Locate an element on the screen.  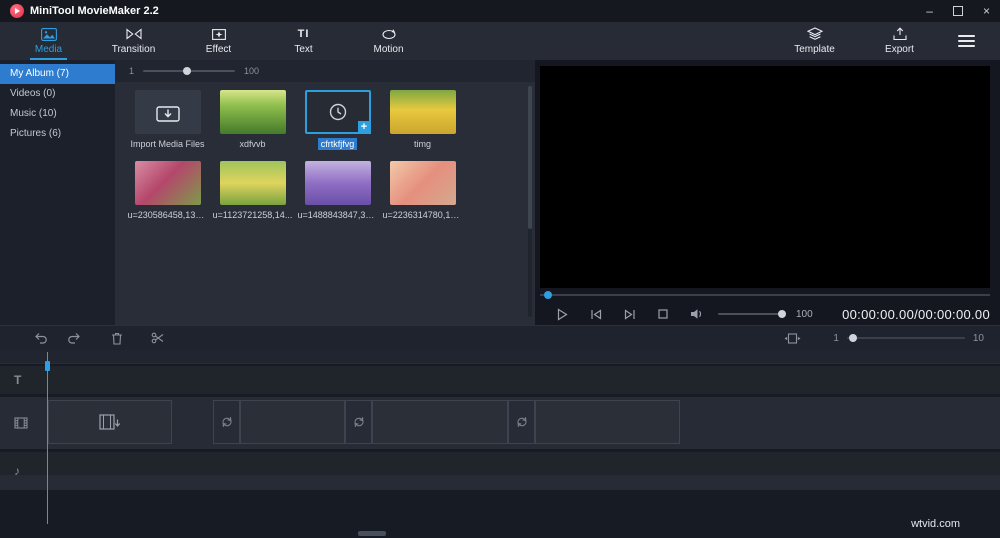
template-icon is located at coordinates (814, 34).